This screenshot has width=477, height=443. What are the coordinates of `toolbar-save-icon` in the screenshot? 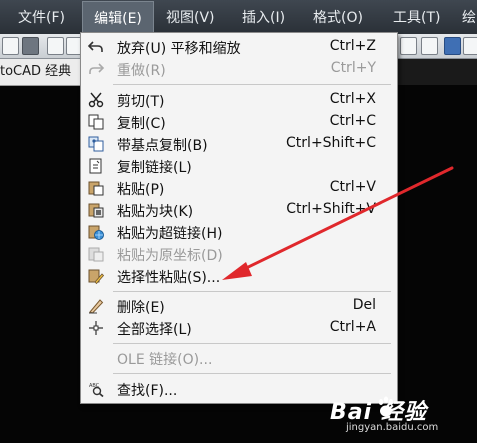 It's located at (30, 46).